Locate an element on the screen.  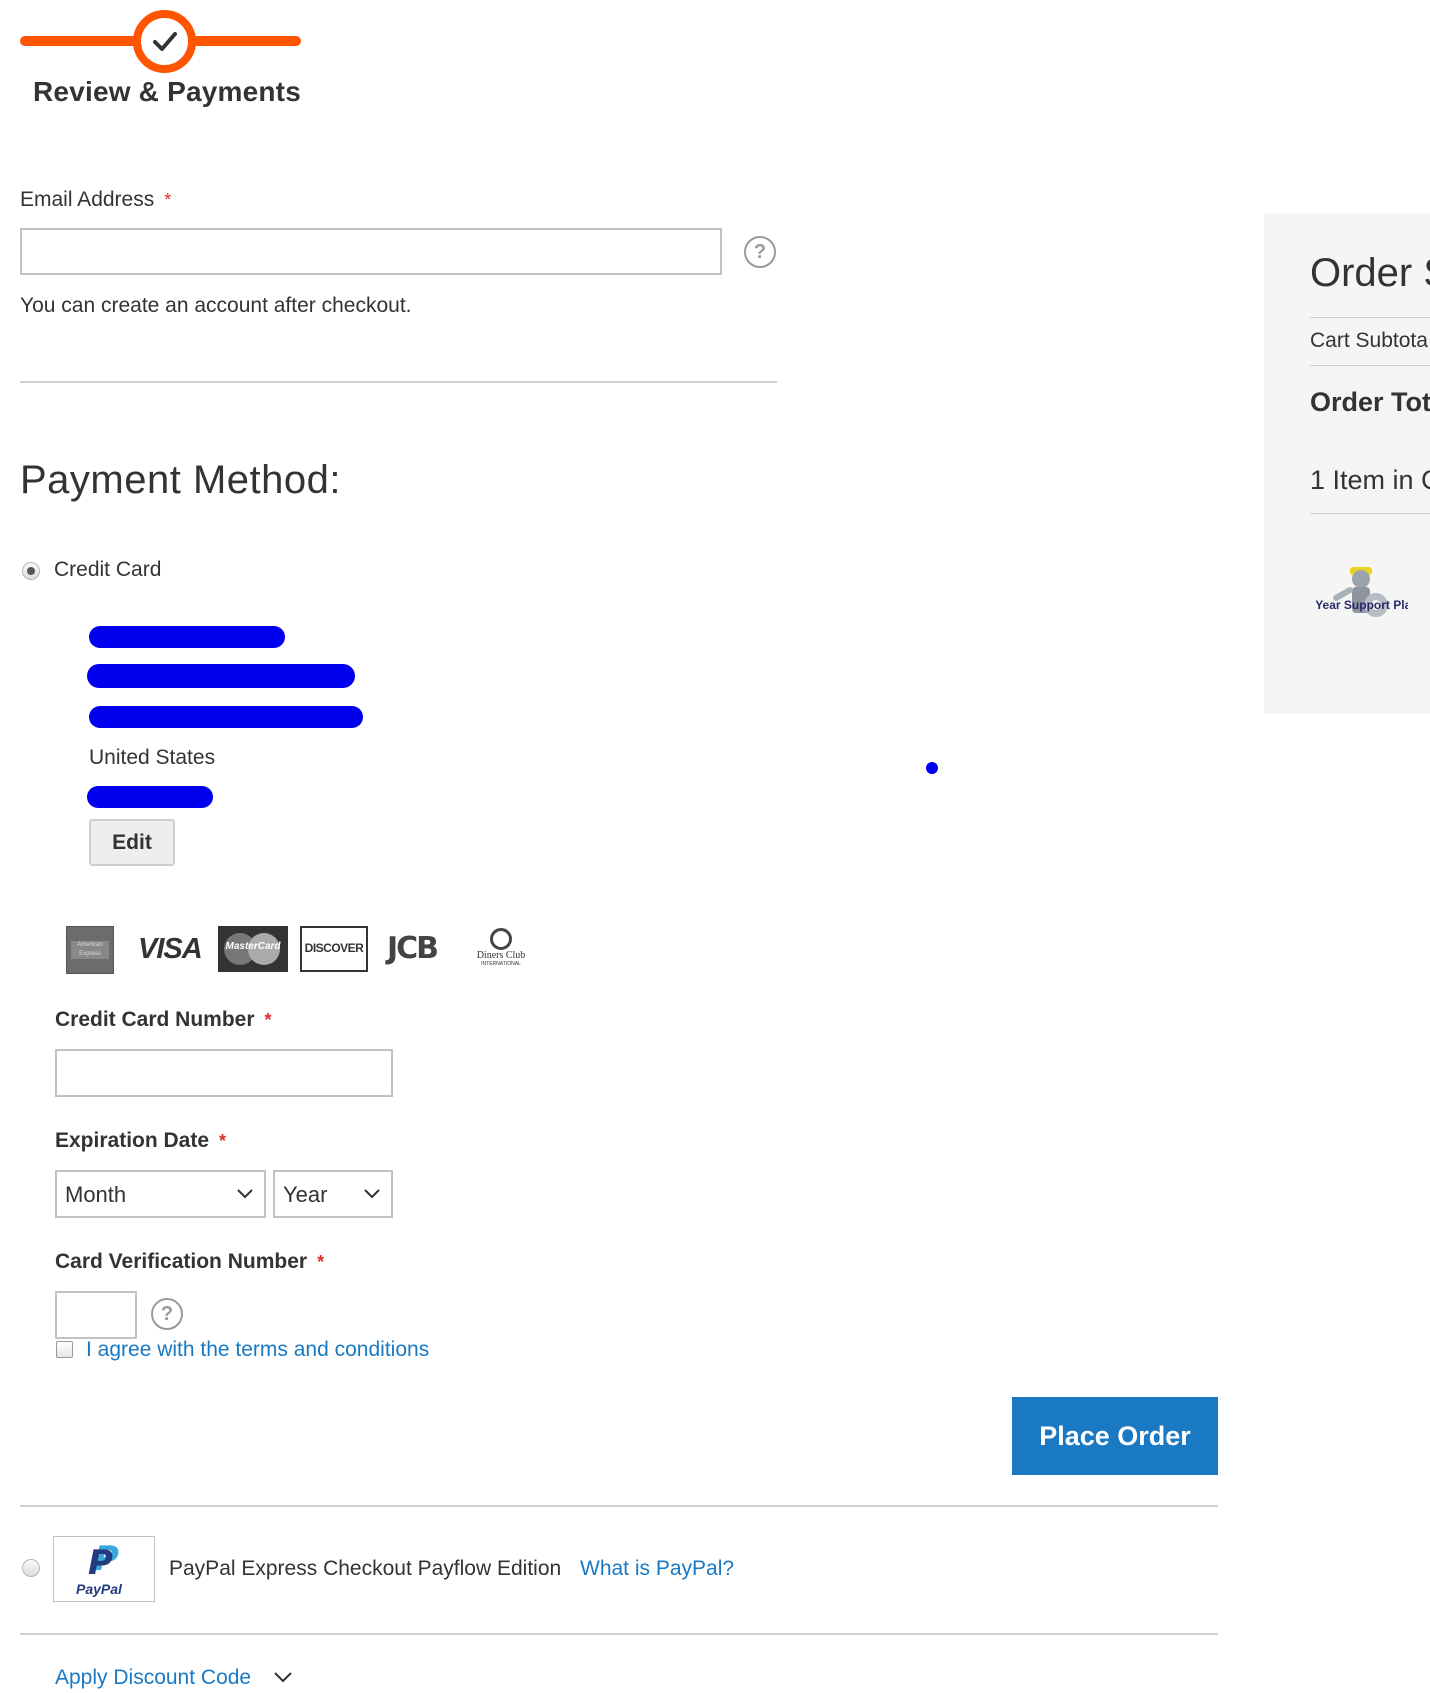
paypal-label: PayPal Express Checkout Payflow Edition is located at coordinates (365, 1569).